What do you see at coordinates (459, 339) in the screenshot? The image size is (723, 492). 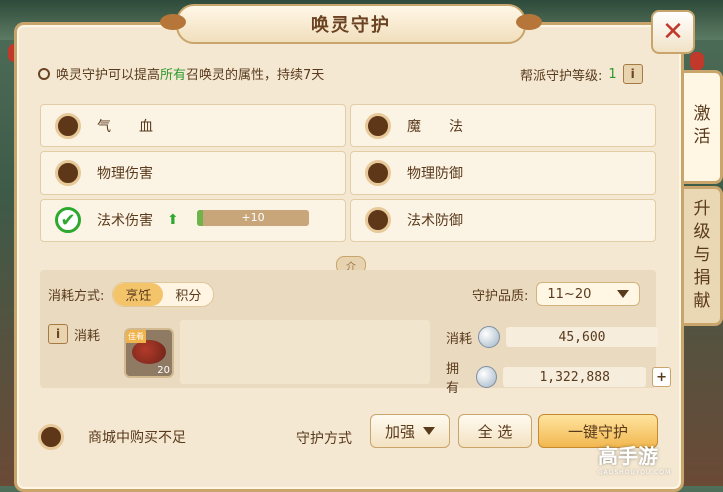 I see `cost-label: 消耗` at bounding box center [459, 339].